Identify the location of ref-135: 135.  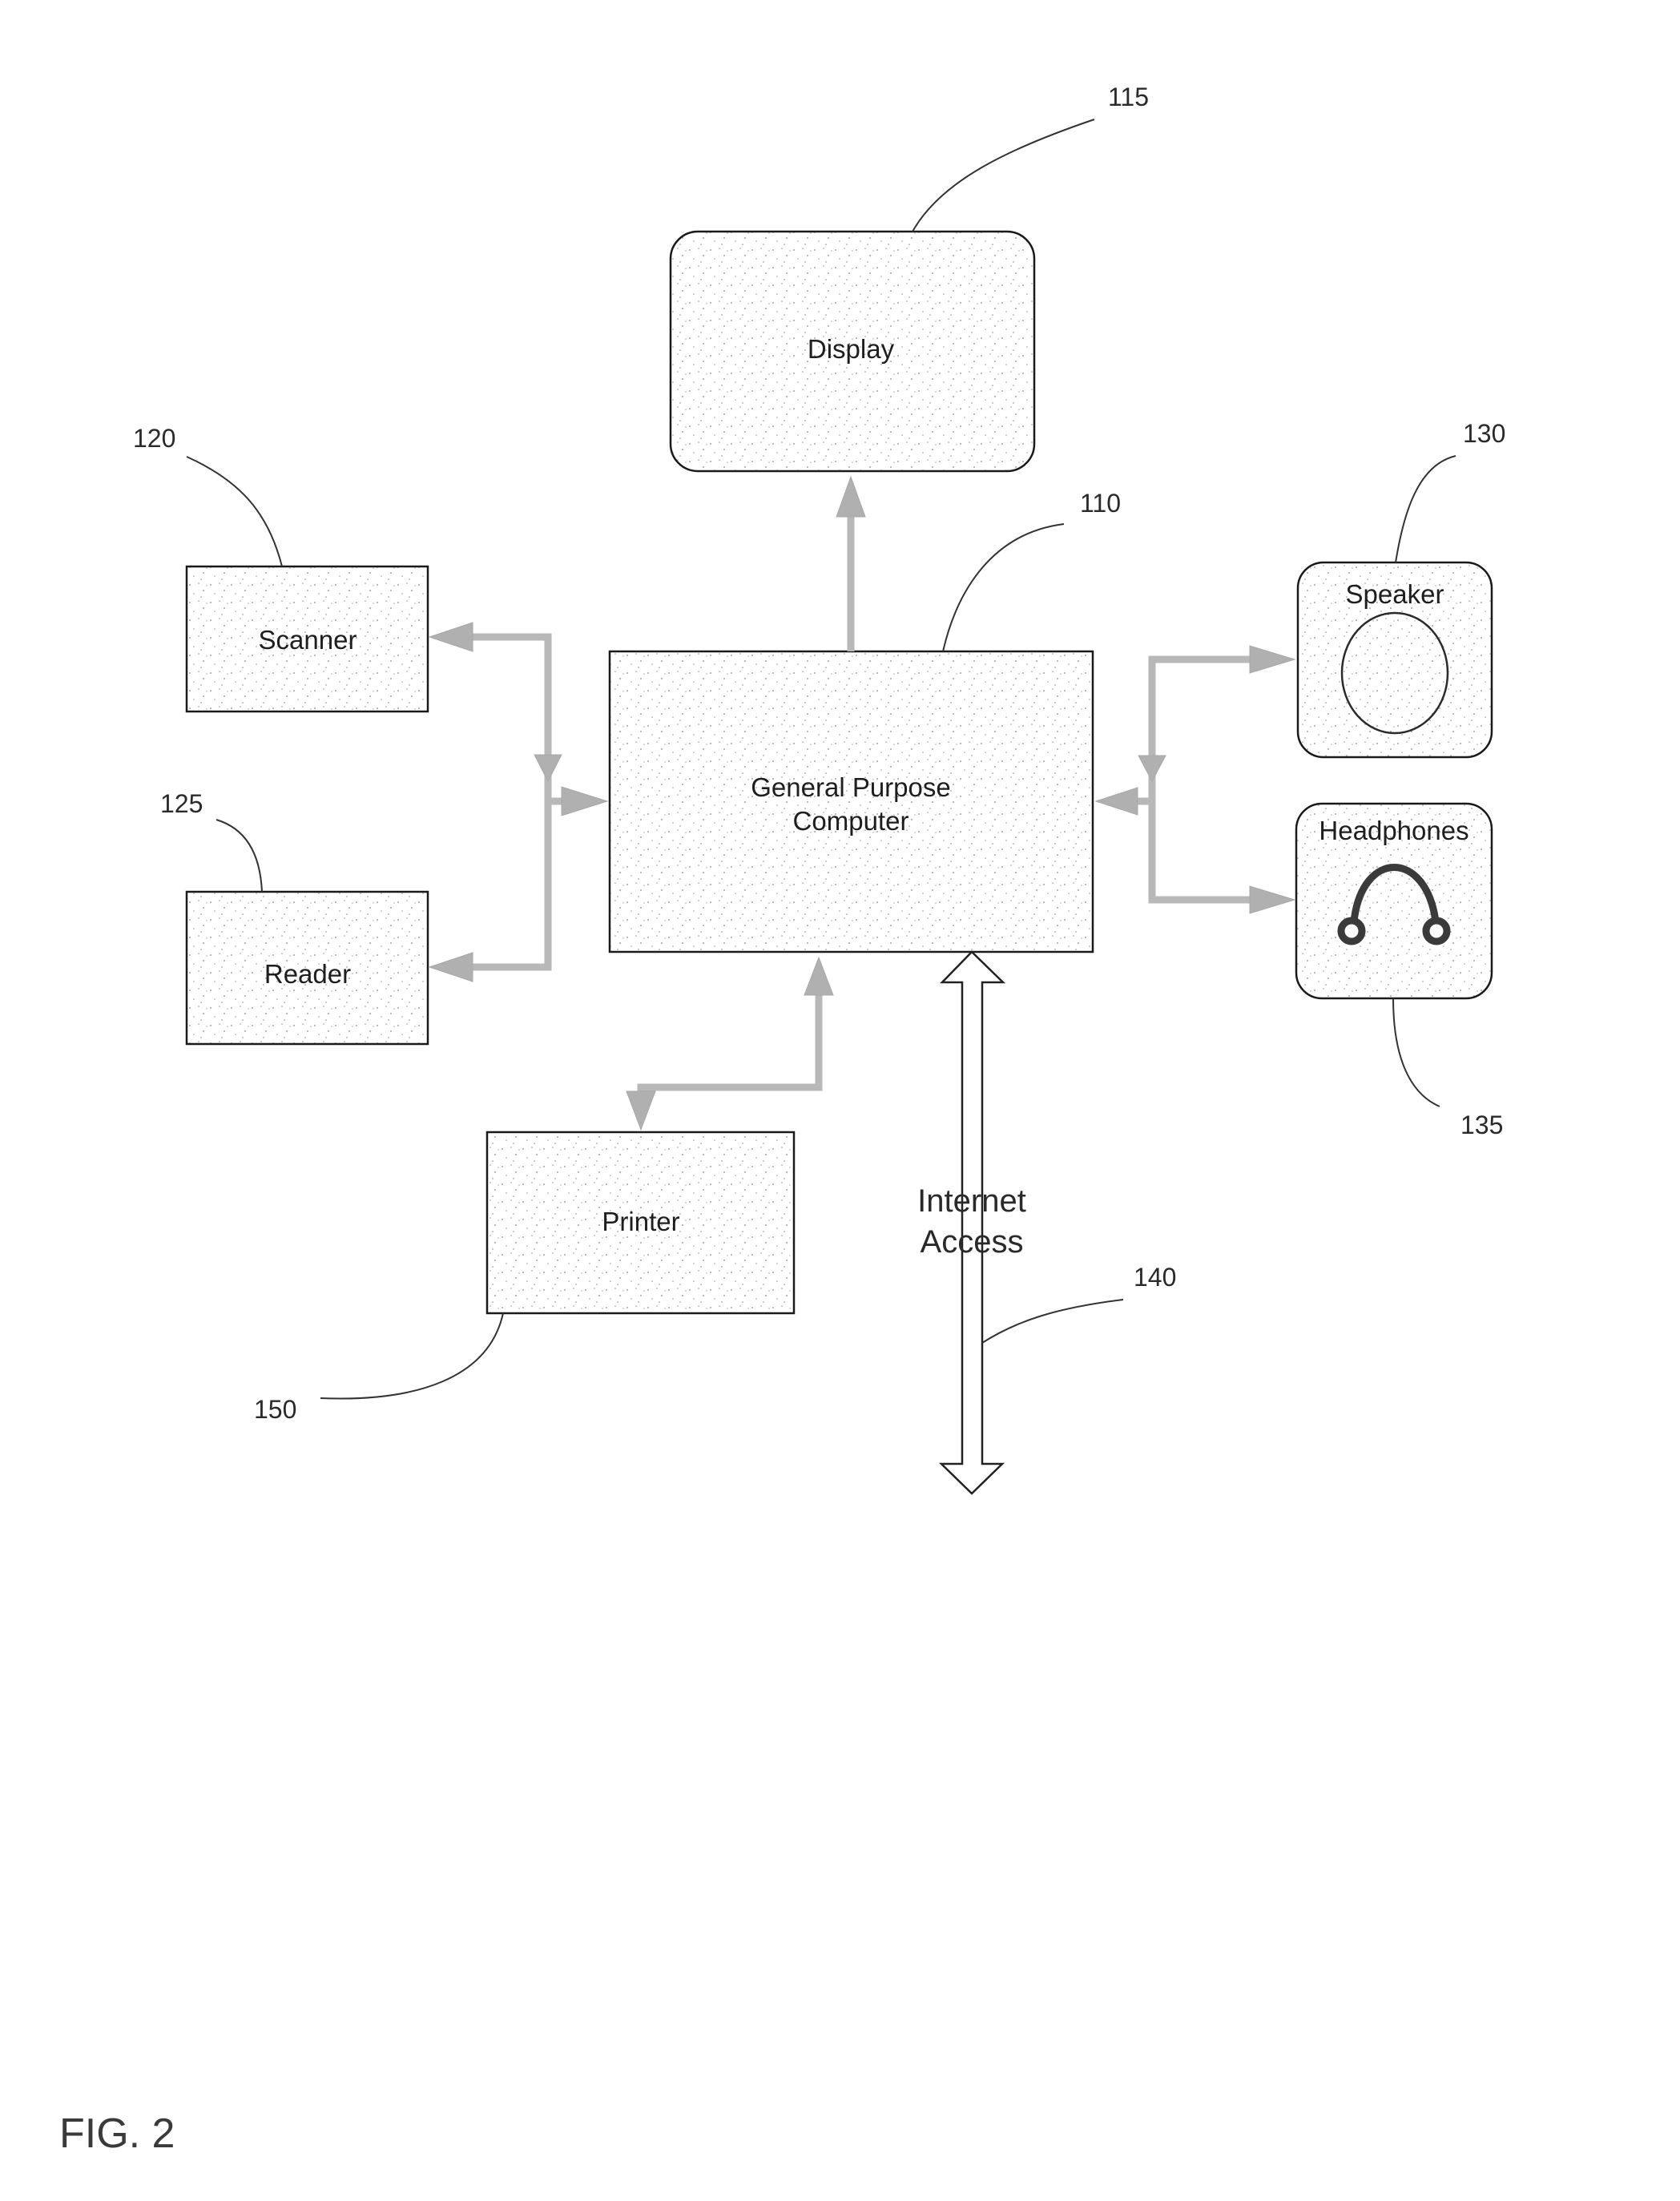
(1482, 1125).